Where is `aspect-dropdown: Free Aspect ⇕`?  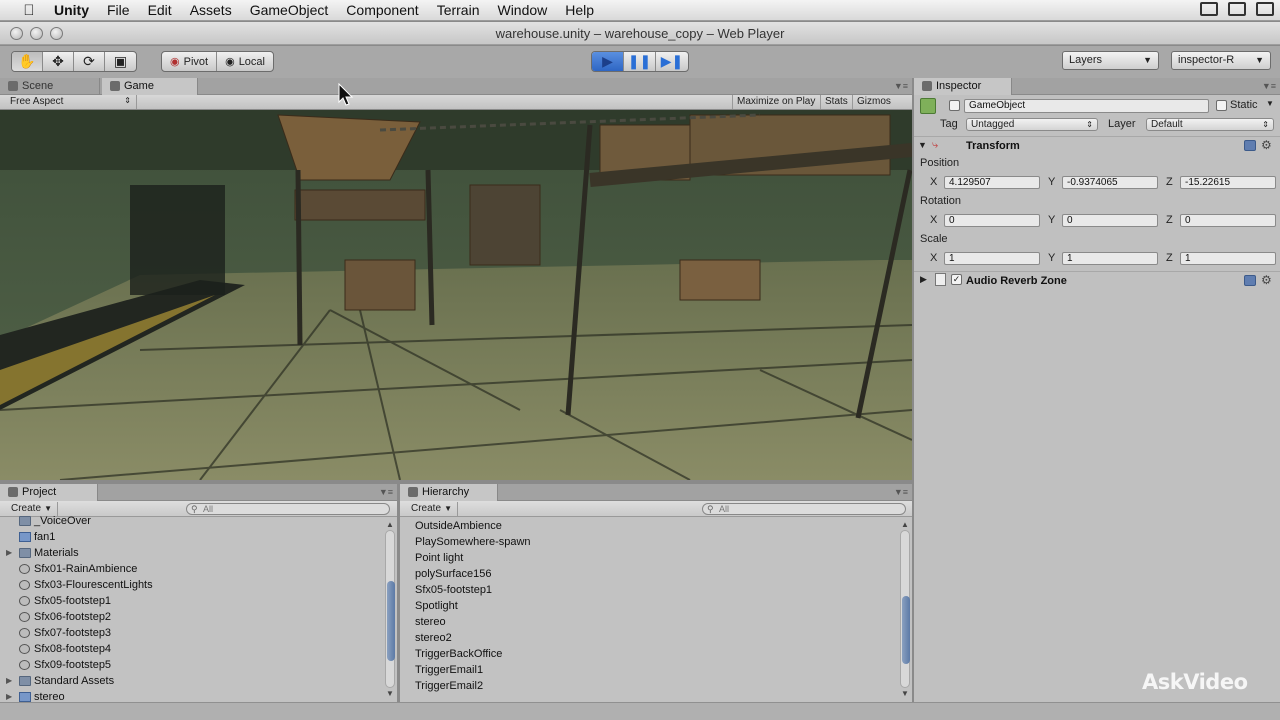 aspect-dropdown: Free Aspect ⇕ is located at coordinates (68, 102).